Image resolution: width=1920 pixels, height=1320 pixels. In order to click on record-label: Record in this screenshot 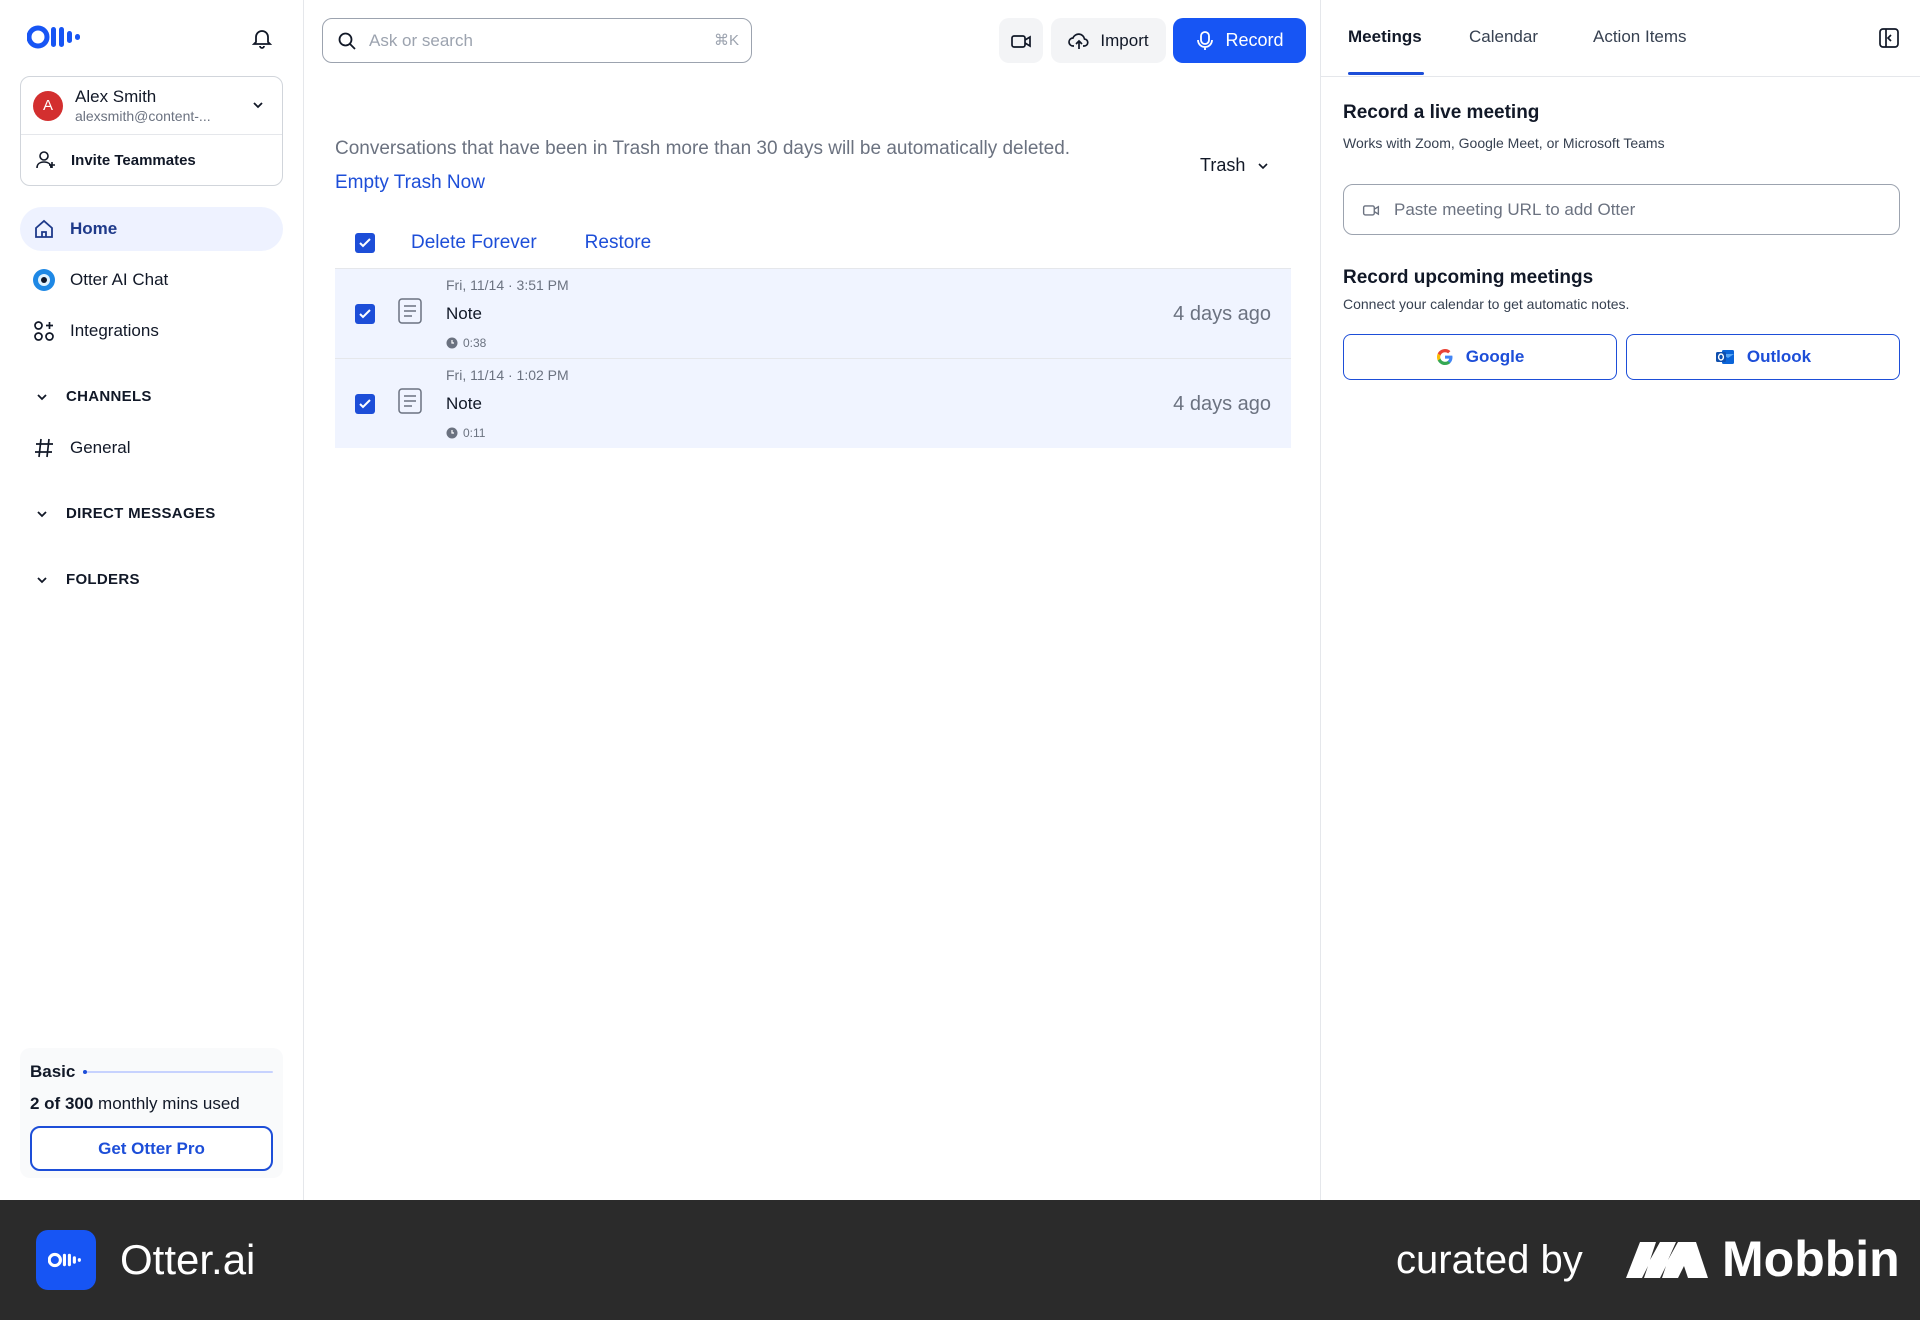, I will do `click(1254, 40)`.